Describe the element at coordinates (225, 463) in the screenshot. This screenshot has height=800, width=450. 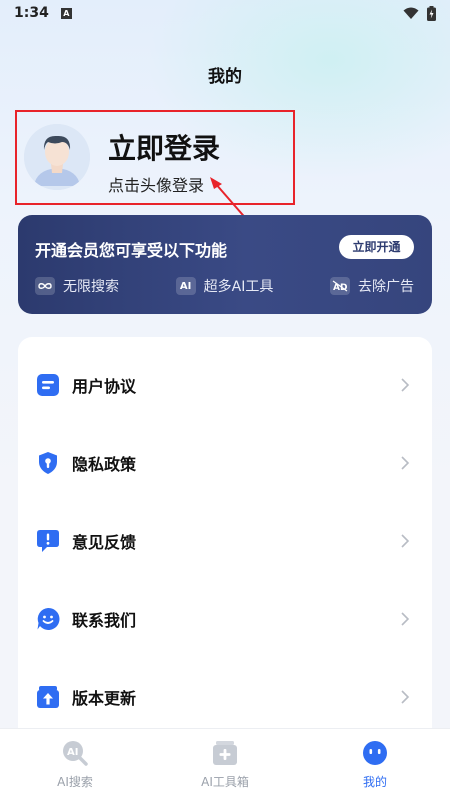
I see `menu-item-privacy-policy: 隐私政策` at that location.